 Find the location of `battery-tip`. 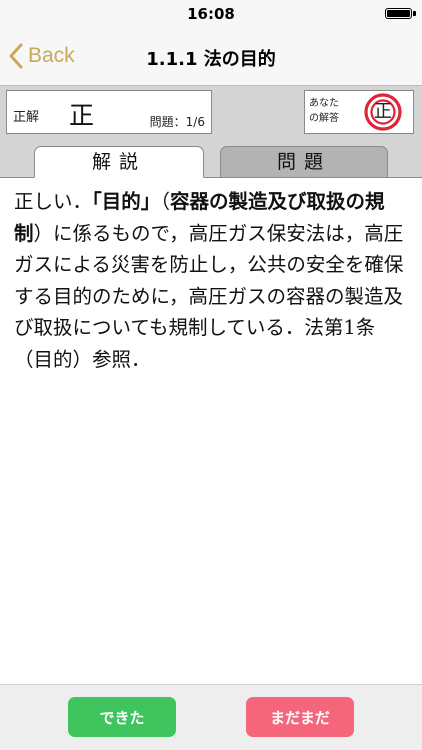

battery-tip is located at coordinates (414, 13).